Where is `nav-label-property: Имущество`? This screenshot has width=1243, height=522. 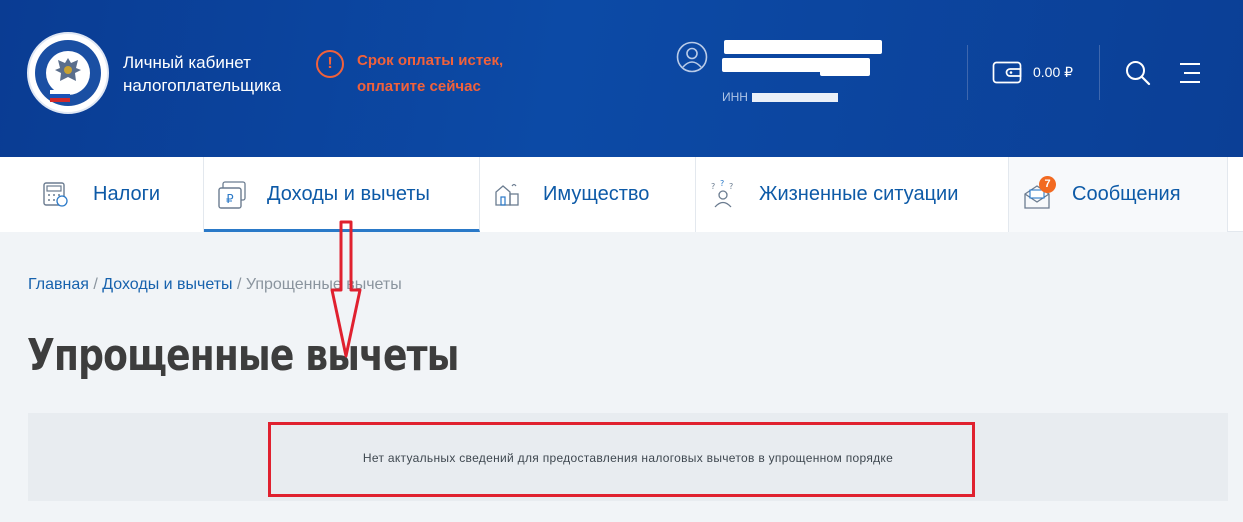 nav-label-property: Имущество is located at coordinates (596, 194).